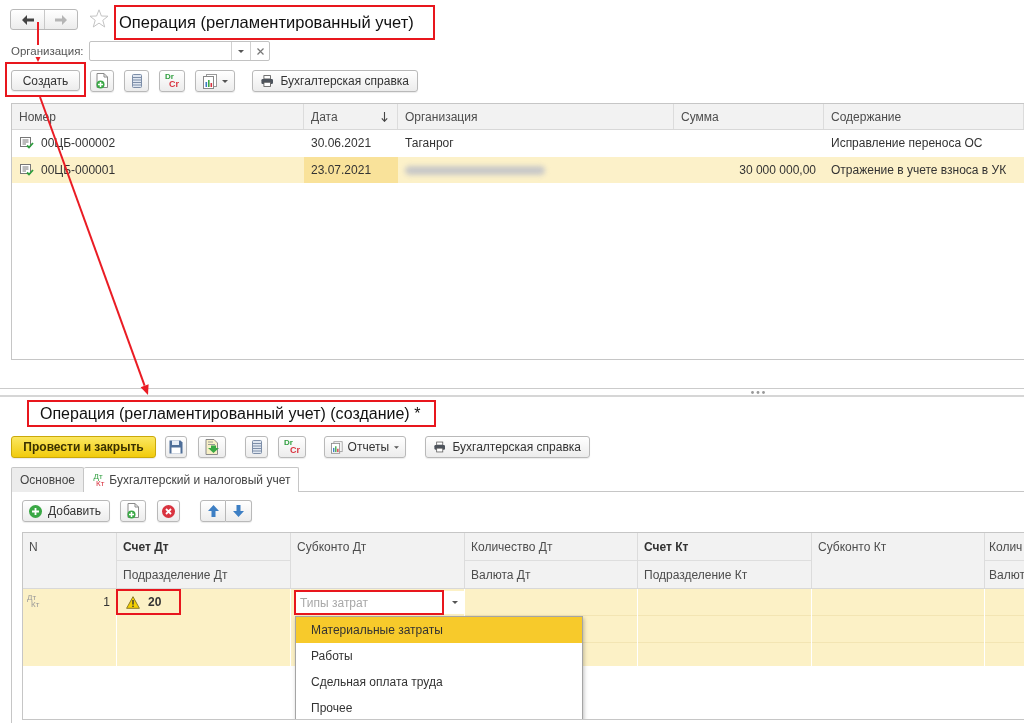 The height and width of the screenshot is (723, 1024). What do you see at coordinates (351, 170) in the screenshot?
I see `table-cell: 23.07.2021` at bounding box center [351, 170].